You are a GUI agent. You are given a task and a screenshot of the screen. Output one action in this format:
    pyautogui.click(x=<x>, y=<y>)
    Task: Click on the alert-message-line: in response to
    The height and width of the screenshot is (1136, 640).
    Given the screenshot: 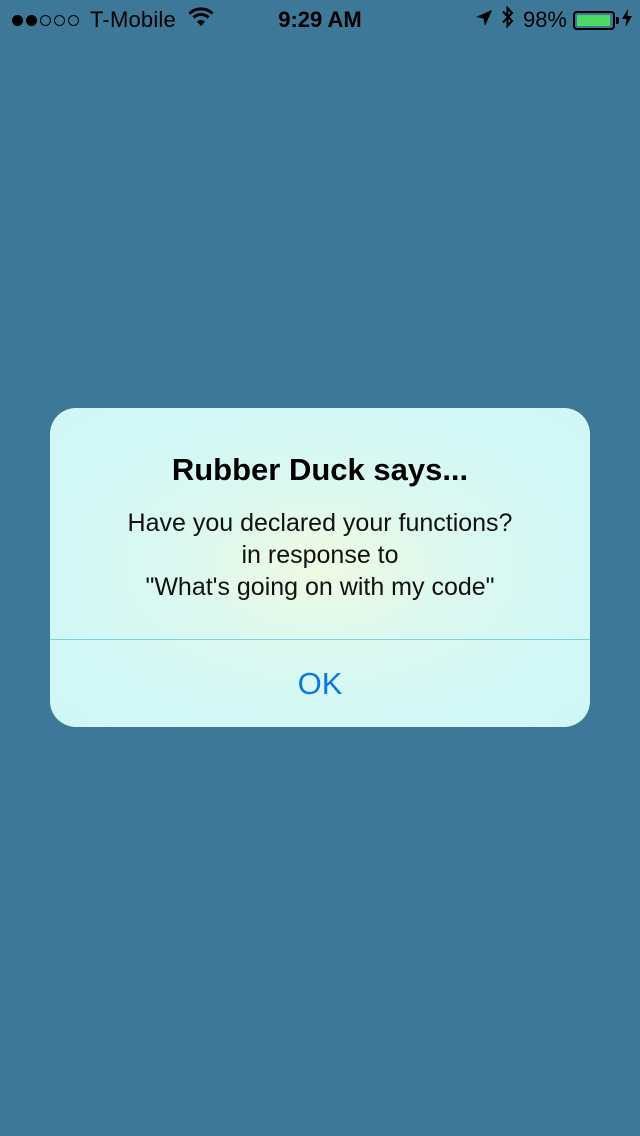 What is the action you would take?
    pyautogui.click(x=320, y=555)
    